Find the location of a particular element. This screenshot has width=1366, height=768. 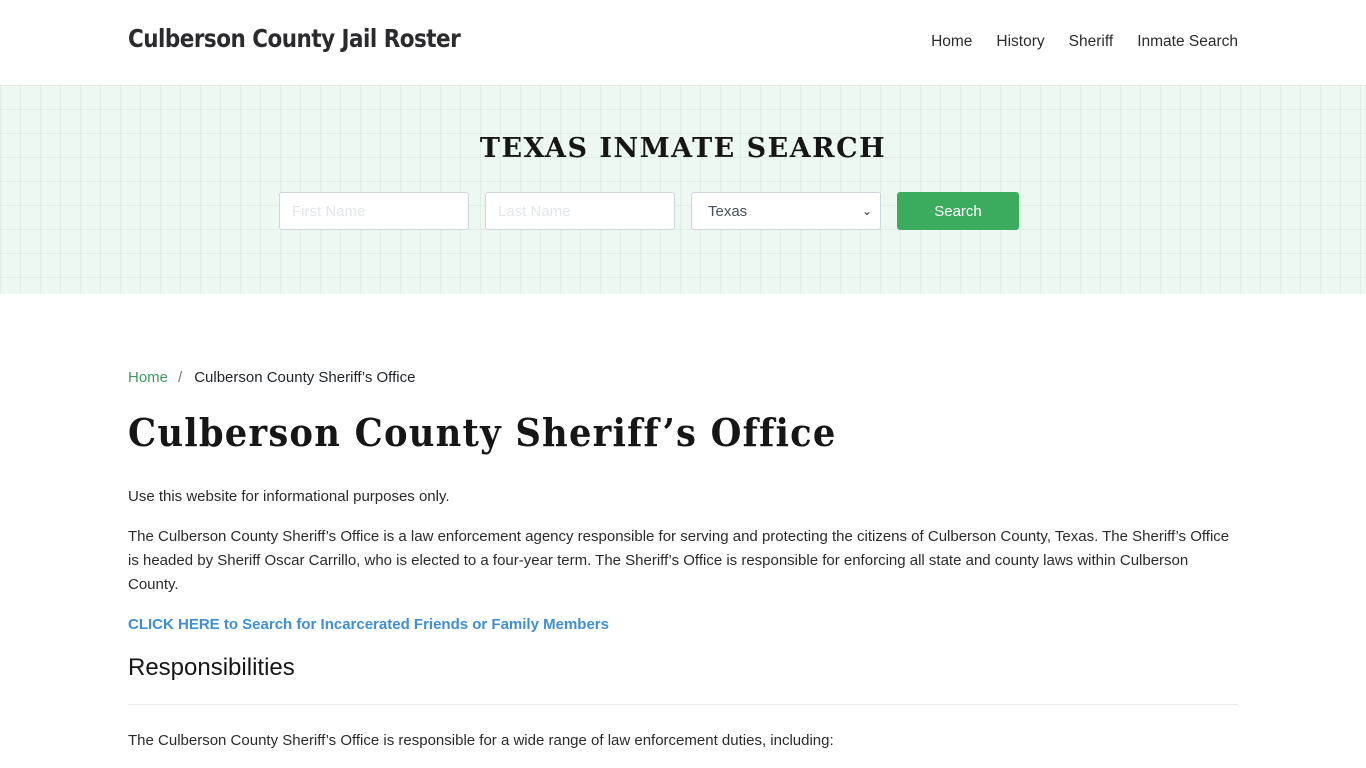

responsibilities-heading: Responsibilities is located at coordinates (211, 667).